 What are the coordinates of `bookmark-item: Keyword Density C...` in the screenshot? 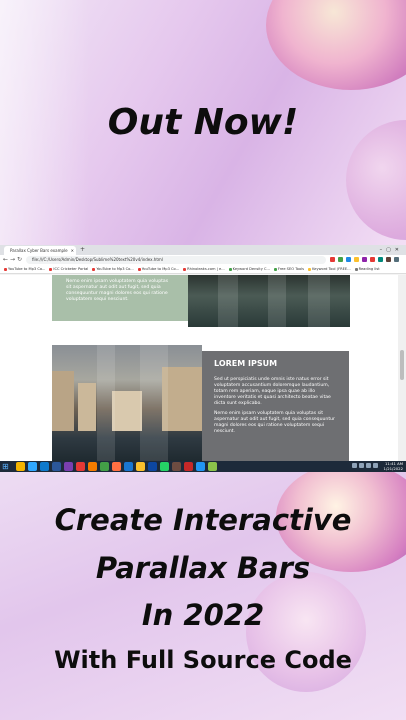 It's located at (249, 269).